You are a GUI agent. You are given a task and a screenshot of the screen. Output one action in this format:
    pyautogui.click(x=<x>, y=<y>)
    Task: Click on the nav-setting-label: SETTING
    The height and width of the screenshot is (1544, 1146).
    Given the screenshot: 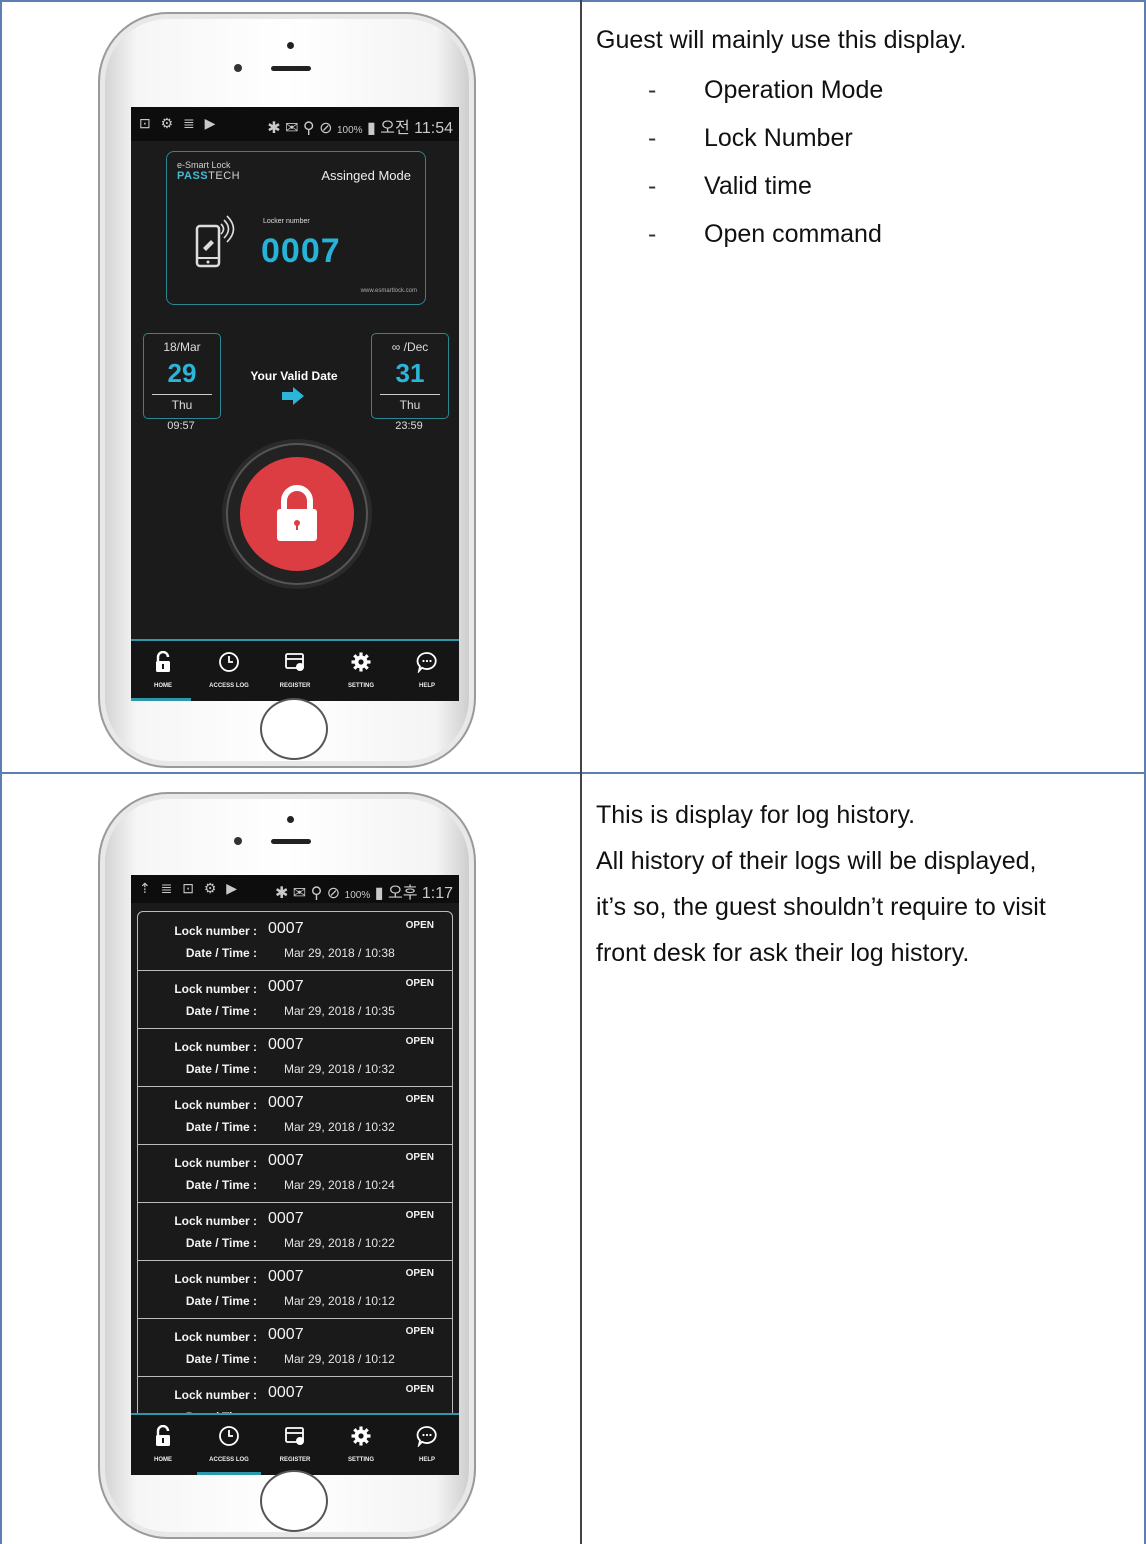 What is the action you would take?
    pyautogui.click(x=360, y=686)
    